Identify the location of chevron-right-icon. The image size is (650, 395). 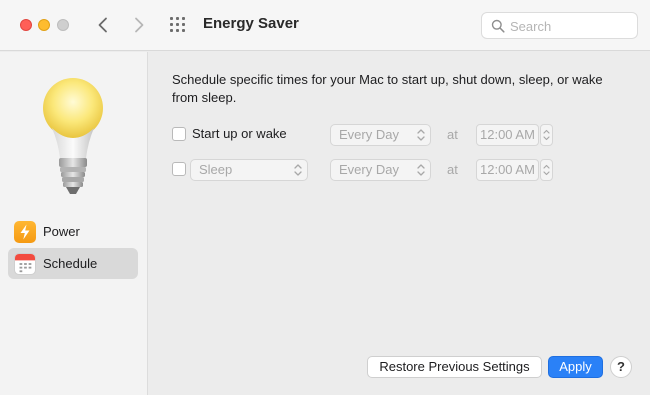
(139, 25).